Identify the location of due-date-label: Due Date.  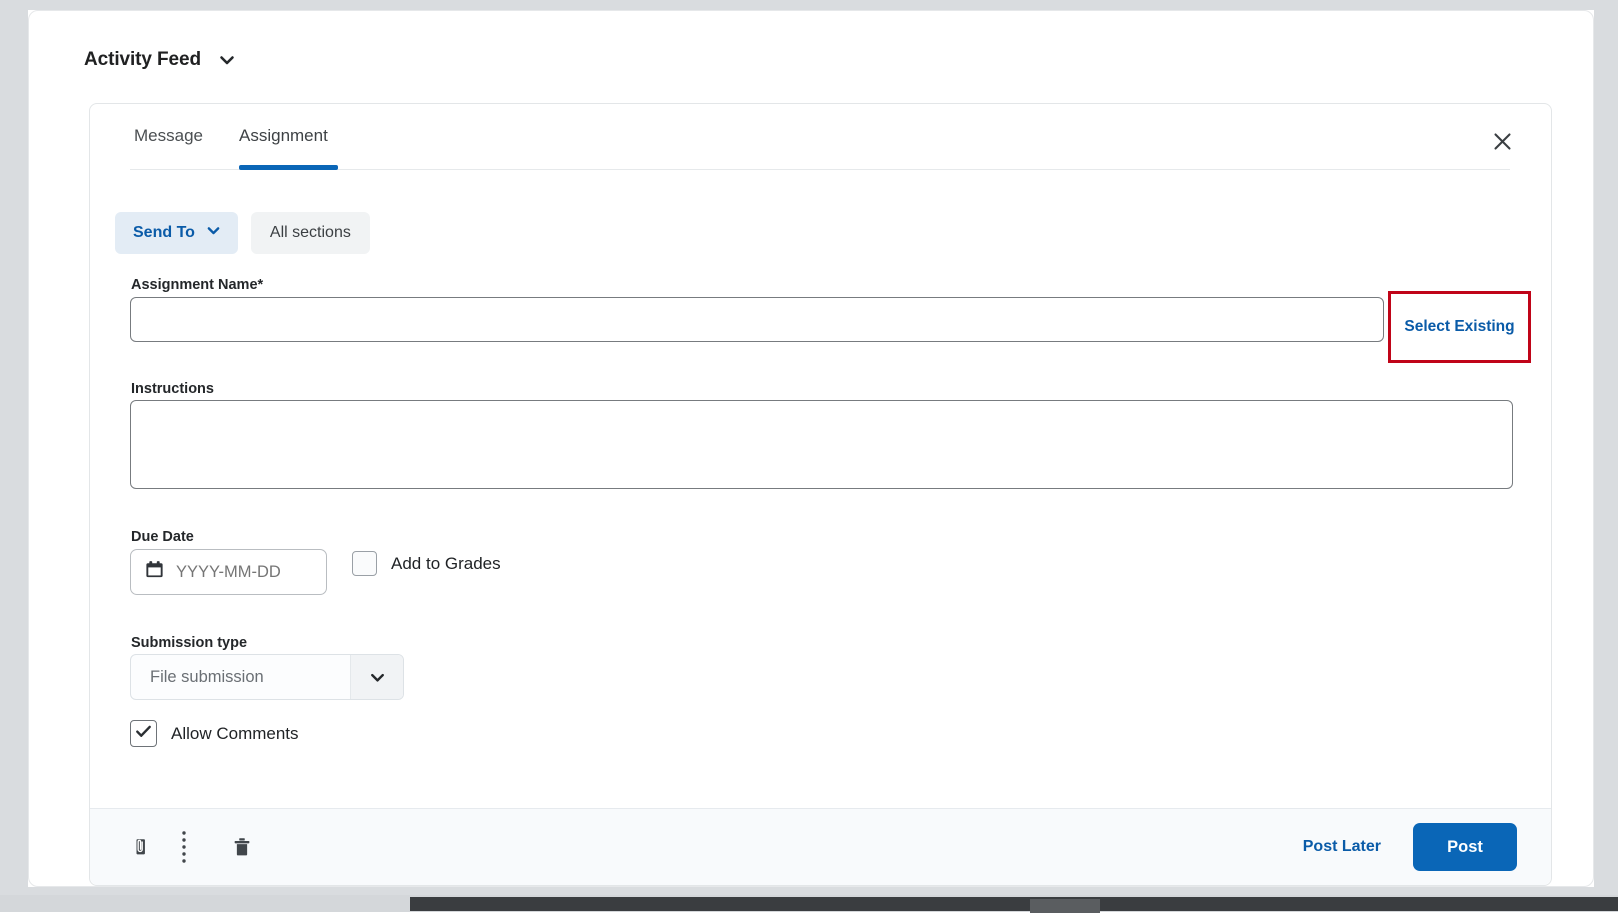
(162, 537).